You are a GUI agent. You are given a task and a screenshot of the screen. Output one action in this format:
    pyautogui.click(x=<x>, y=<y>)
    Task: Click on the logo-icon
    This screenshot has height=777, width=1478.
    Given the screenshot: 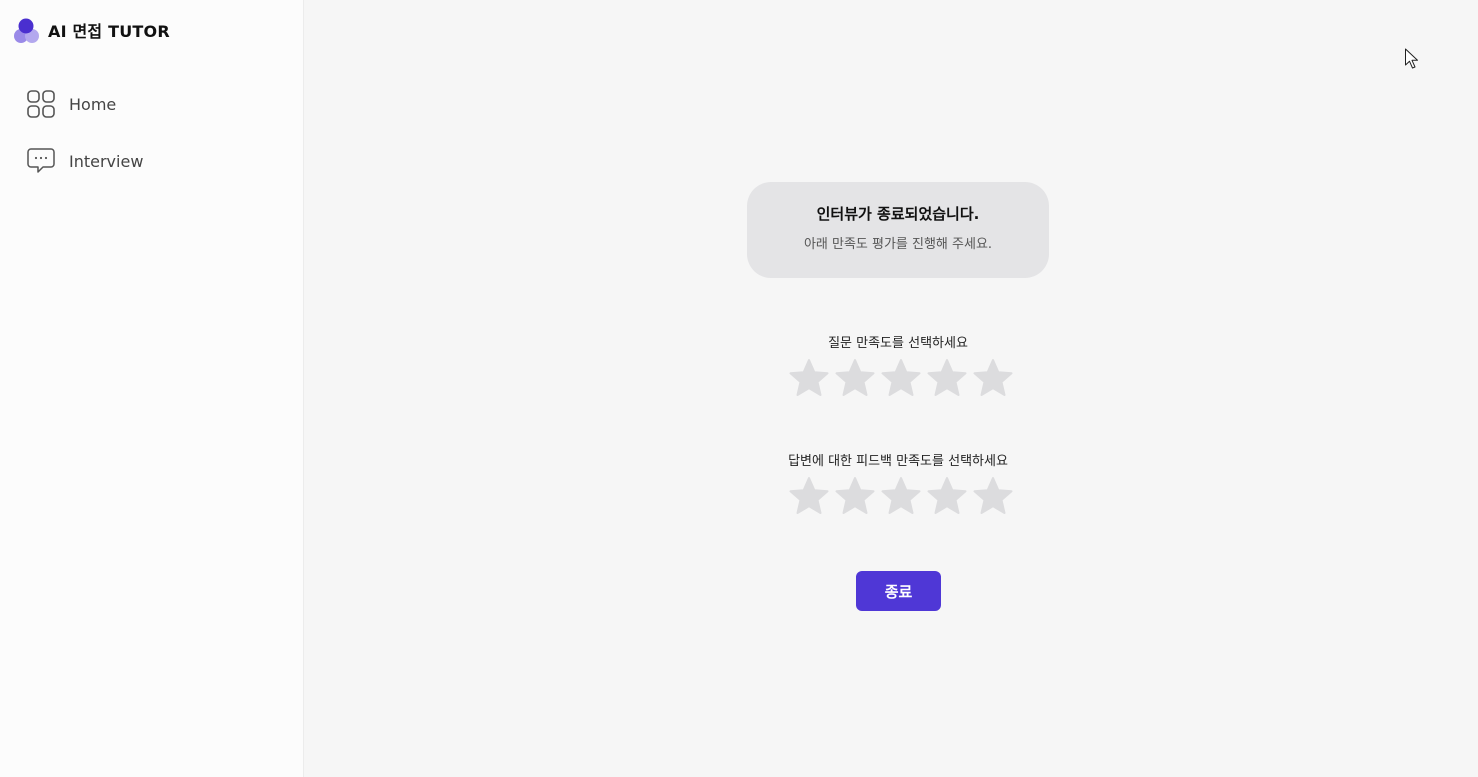 What is the action you would take?
    pyautogui.click(x=26, y=30)
    